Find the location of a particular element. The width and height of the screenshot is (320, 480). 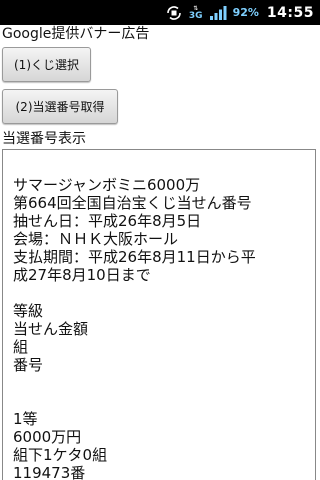

result-line: 成27年8月10日まで is located at coordinates (82, 275).